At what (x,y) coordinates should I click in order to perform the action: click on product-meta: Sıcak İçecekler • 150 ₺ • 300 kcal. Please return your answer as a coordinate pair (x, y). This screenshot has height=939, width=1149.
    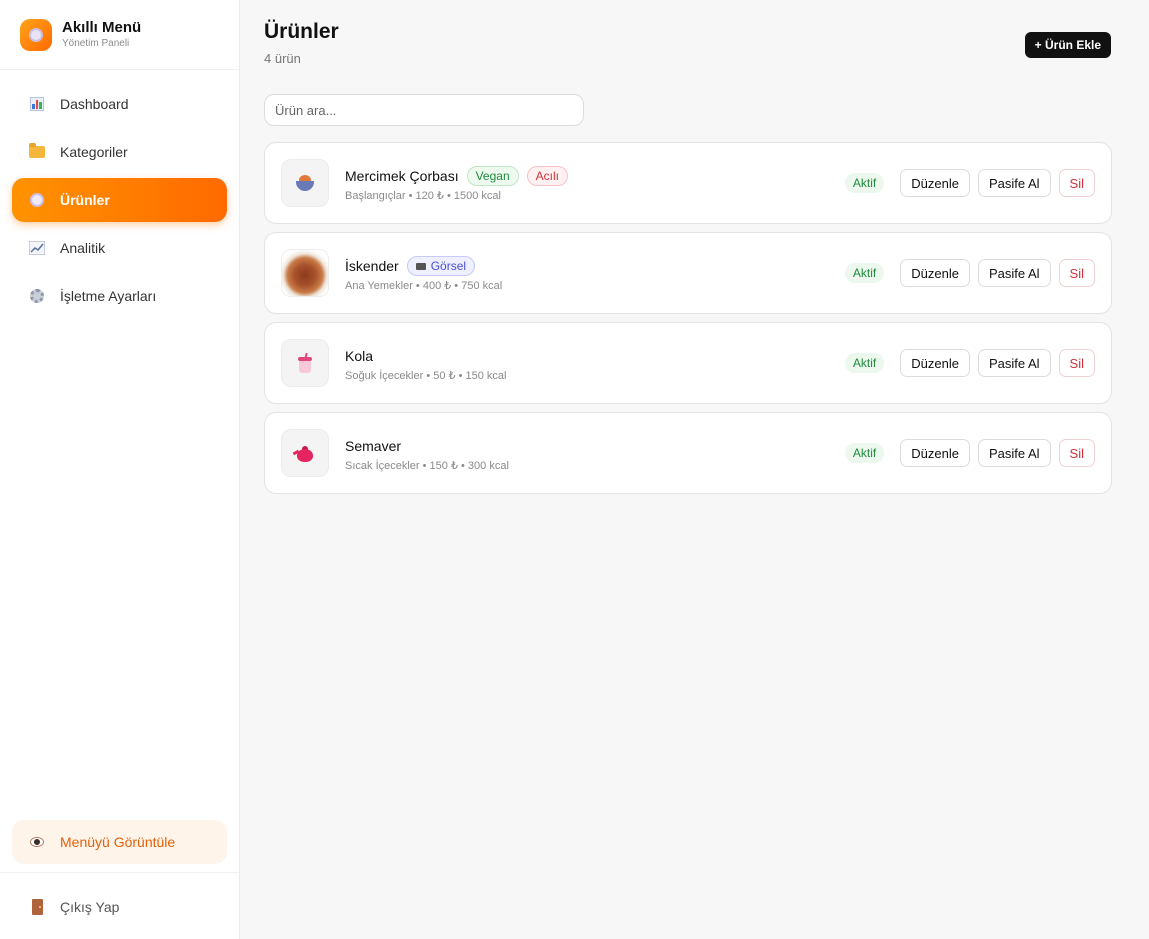
    Looking at the image, I should click on (427, 465).